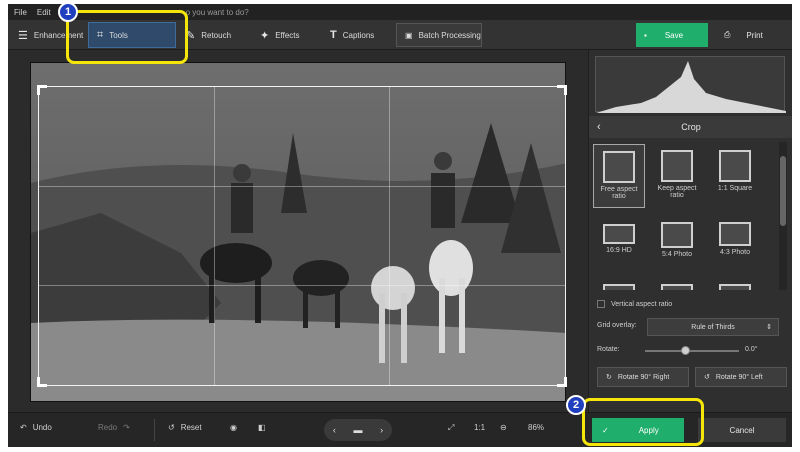 The width and height of the screenshot is (800, 452). What do you see at coordinates (114, 427) in the screenshot?
I see `redo-button: Redo ↷` at bounding box center [114, 427].